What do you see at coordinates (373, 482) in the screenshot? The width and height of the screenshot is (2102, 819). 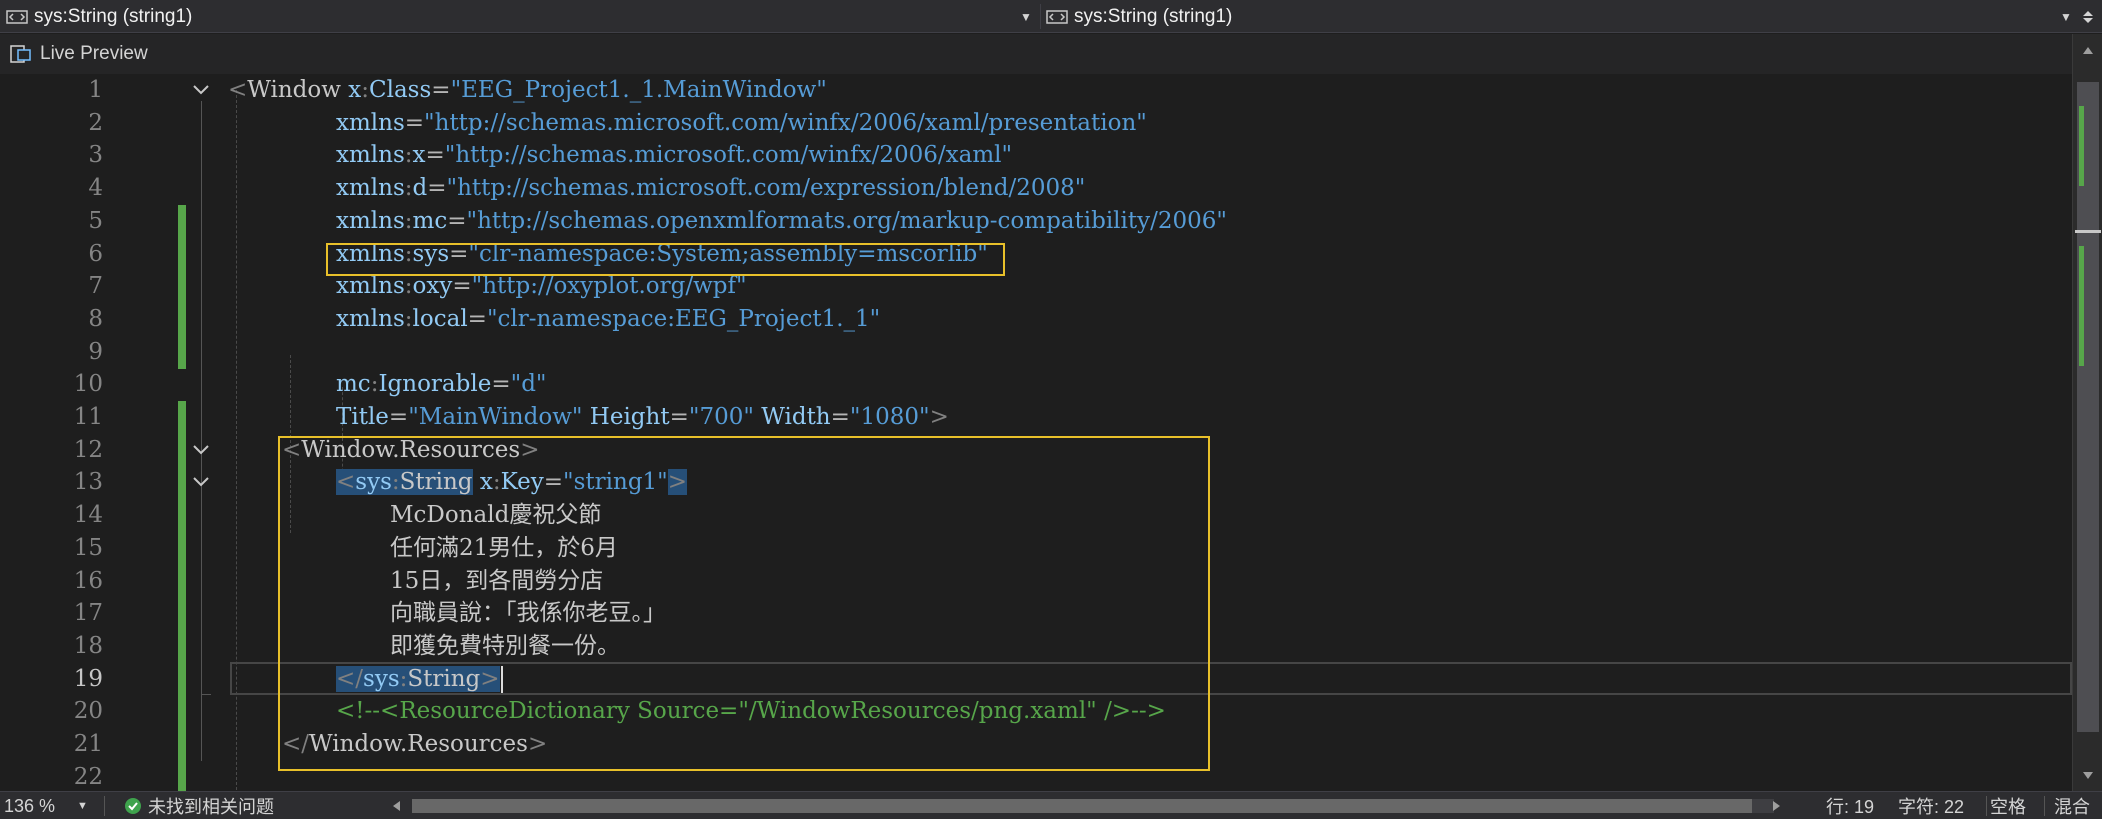 I see `code-token: sys` at bounding box center [373, 482].